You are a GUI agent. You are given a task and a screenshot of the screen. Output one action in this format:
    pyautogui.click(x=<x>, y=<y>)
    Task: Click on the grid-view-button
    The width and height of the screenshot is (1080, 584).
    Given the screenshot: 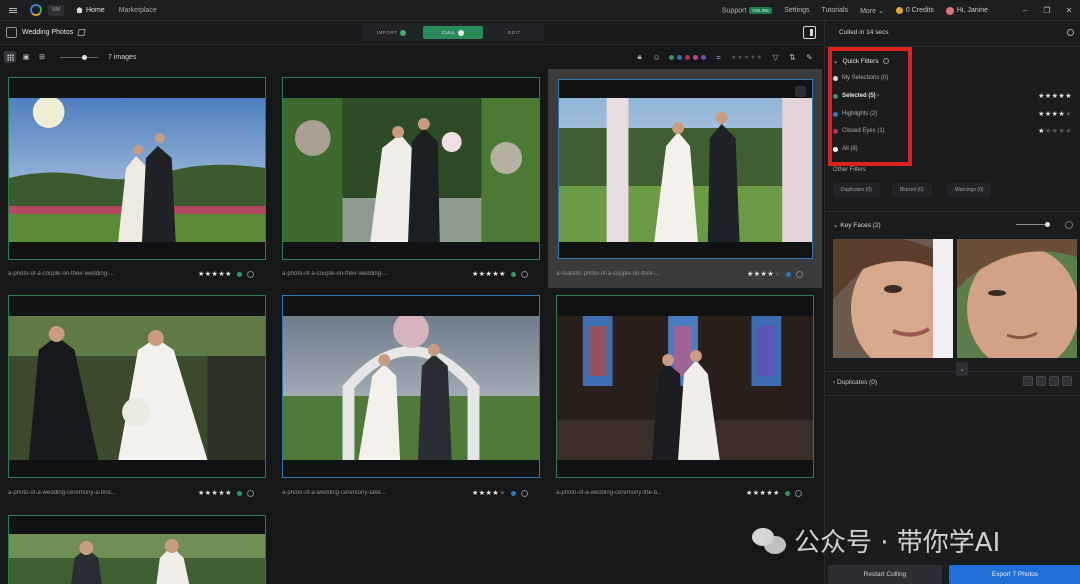 What is the action you would take?
    pyautogui.click(x=10, y=57)
    